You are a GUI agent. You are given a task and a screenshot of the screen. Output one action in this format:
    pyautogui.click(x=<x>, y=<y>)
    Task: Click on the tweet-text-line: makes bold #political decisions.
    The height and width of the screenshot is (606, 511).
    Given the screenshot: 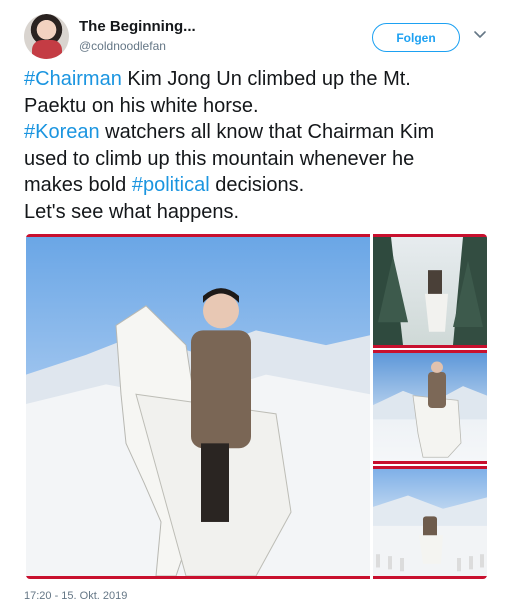 What is the action you would take?
    pyautogui.click(x=259, y=185)
    